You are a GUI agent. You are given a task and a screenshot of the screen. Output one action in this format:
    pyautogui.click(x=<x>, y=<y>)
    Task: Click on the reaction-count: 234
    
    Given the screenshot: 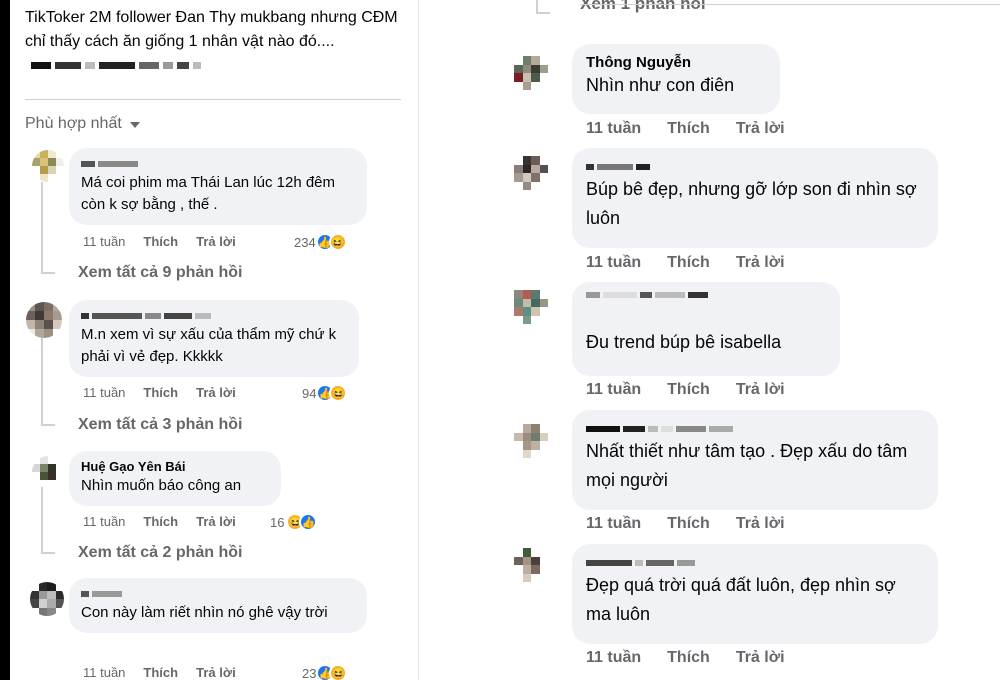 What is the action you would take?
    pyautogui.click(x=305, y=242)
    